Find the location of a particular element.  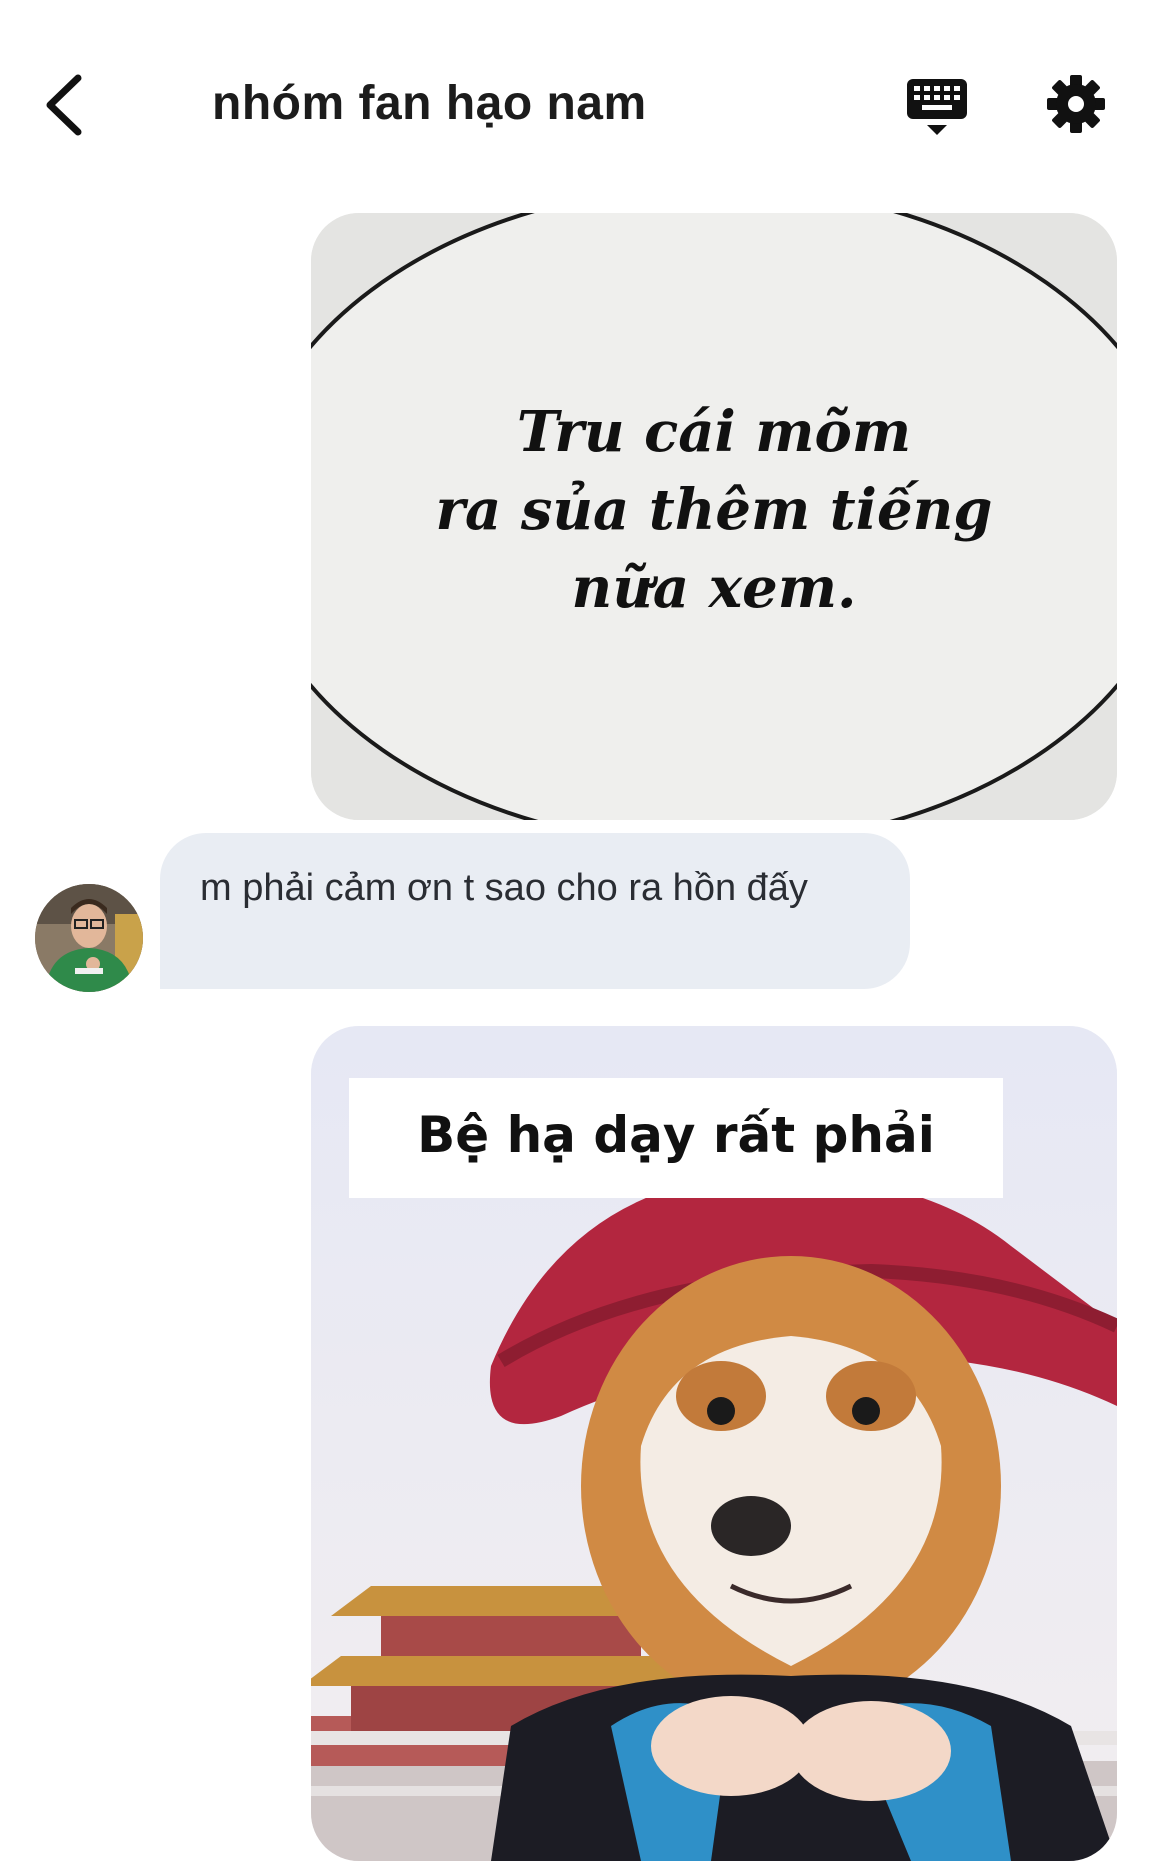

avatar is located at coordinates (89, 938).